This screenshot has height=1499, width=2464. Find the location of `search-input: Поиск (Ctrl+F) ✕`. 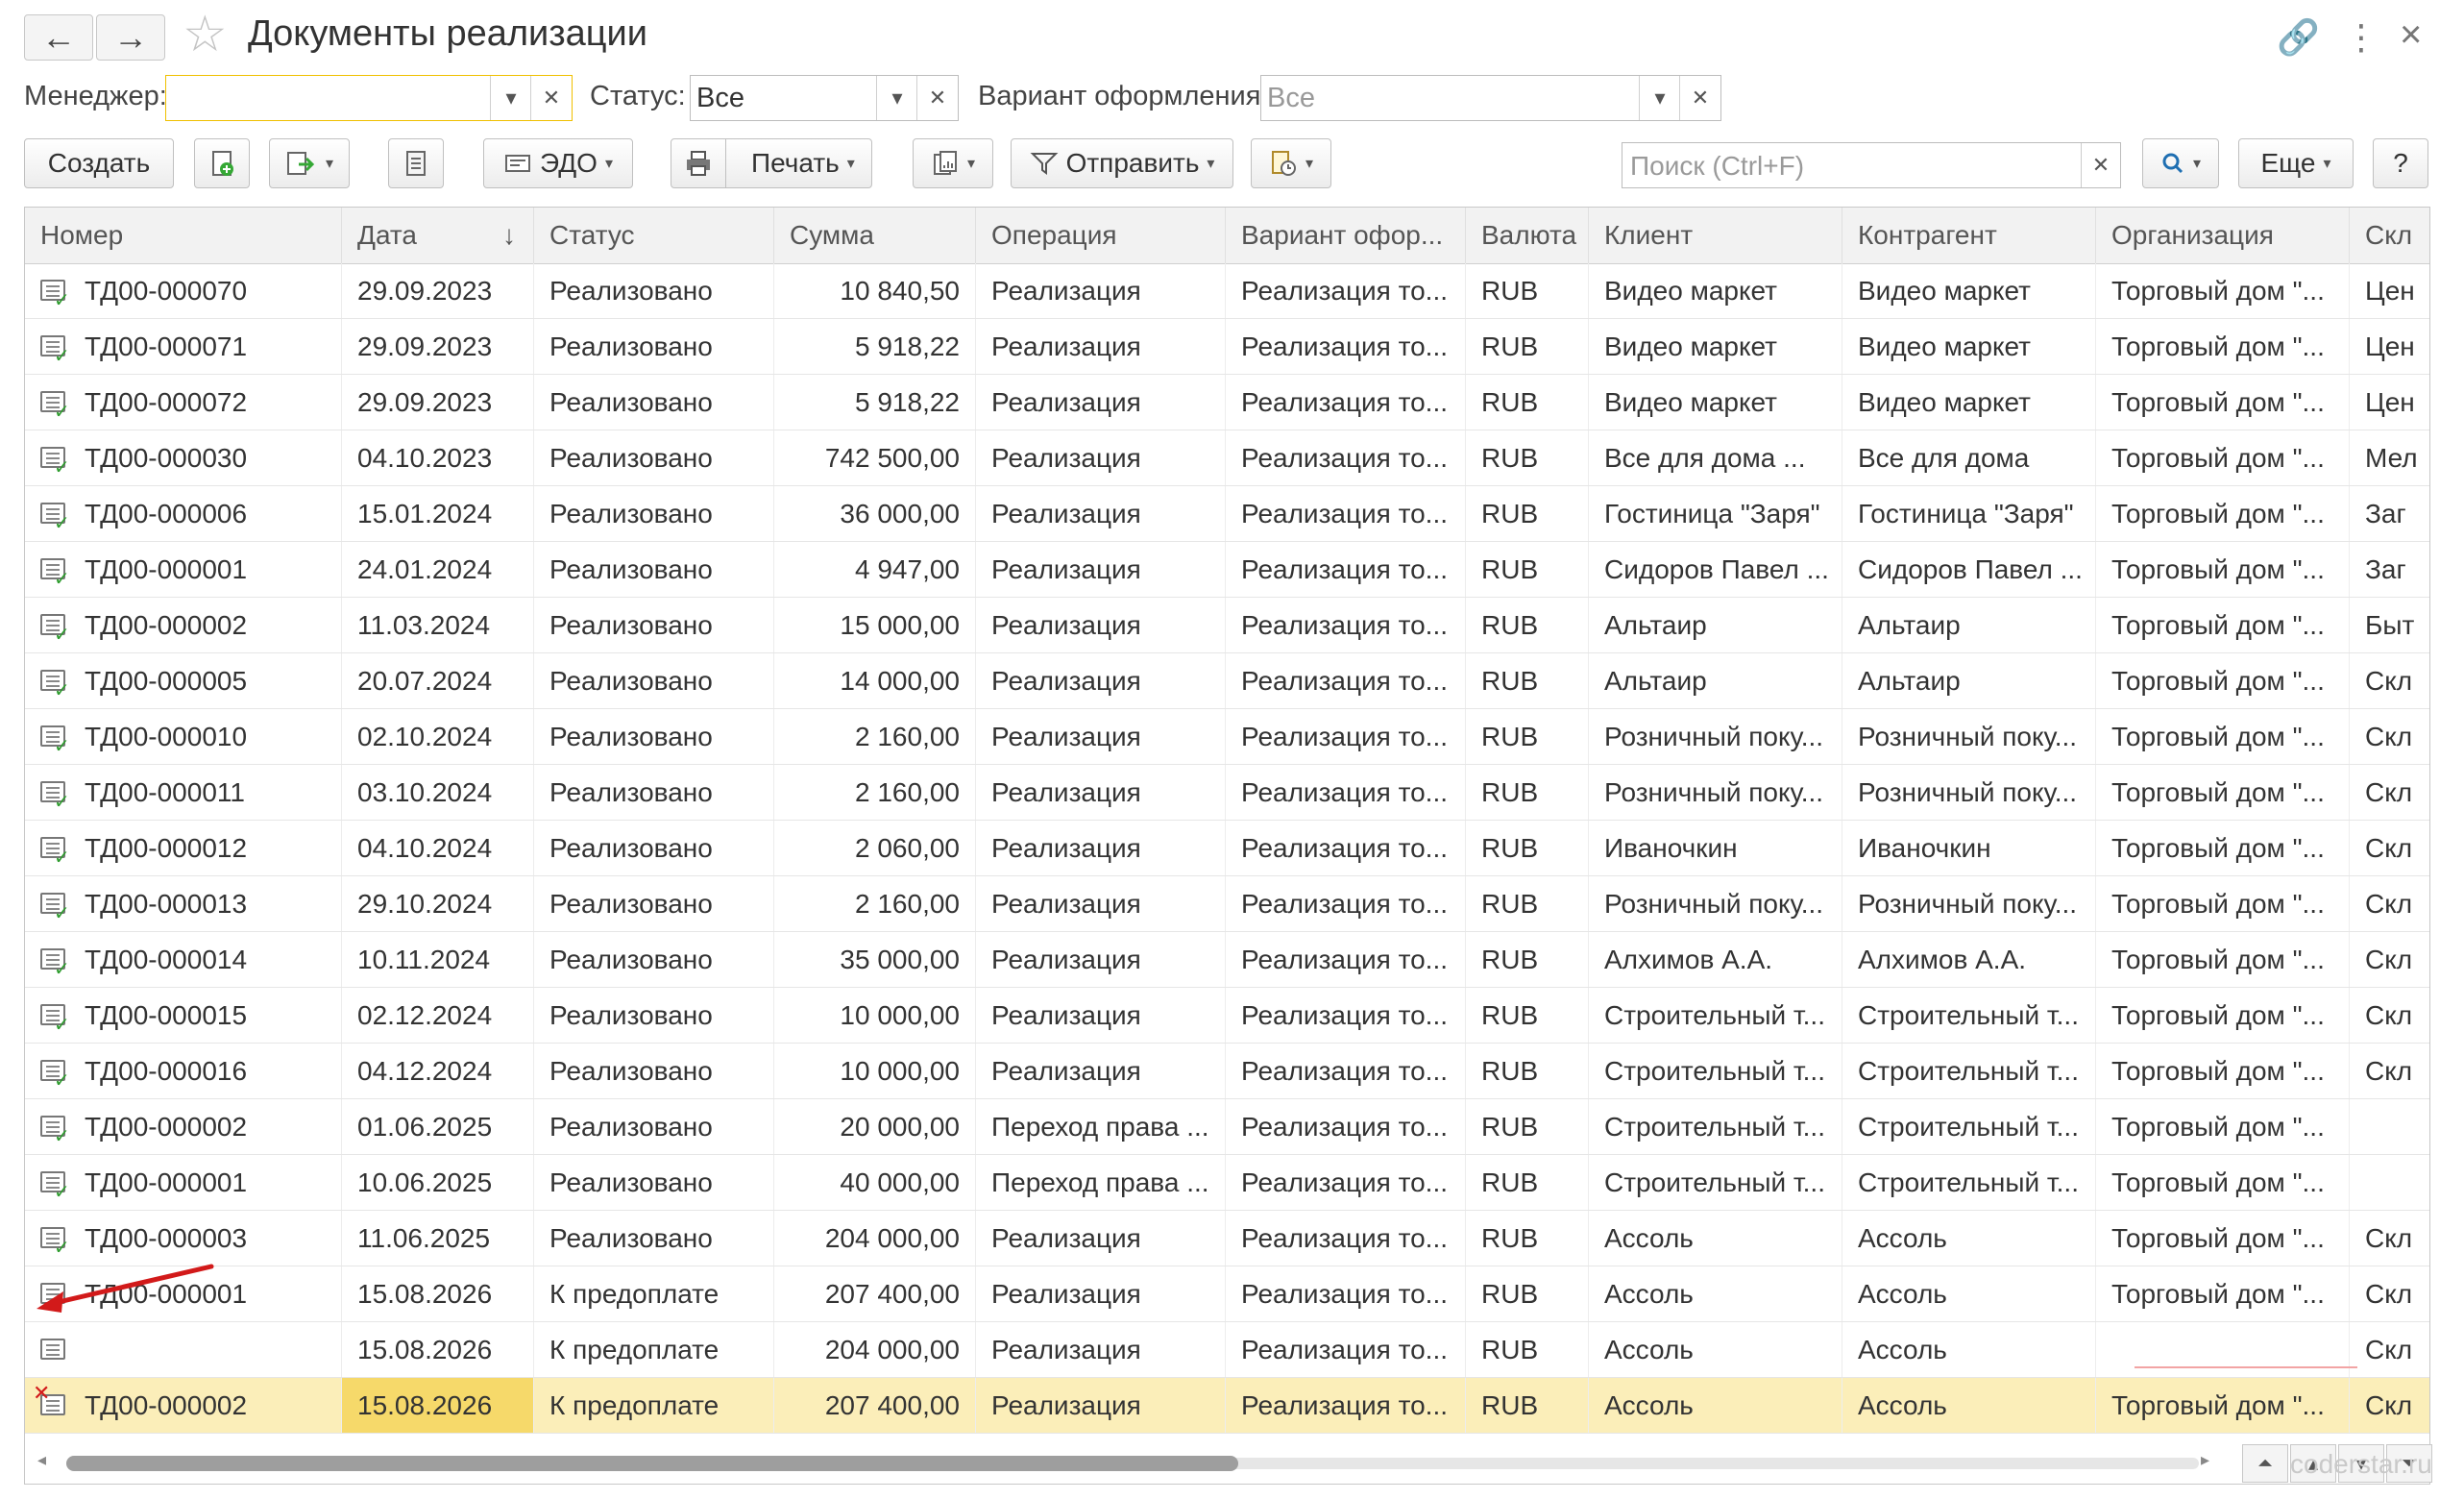

search-input: Поиск (Ctrl+F) ✕ is located at coordinates (1872, 165).